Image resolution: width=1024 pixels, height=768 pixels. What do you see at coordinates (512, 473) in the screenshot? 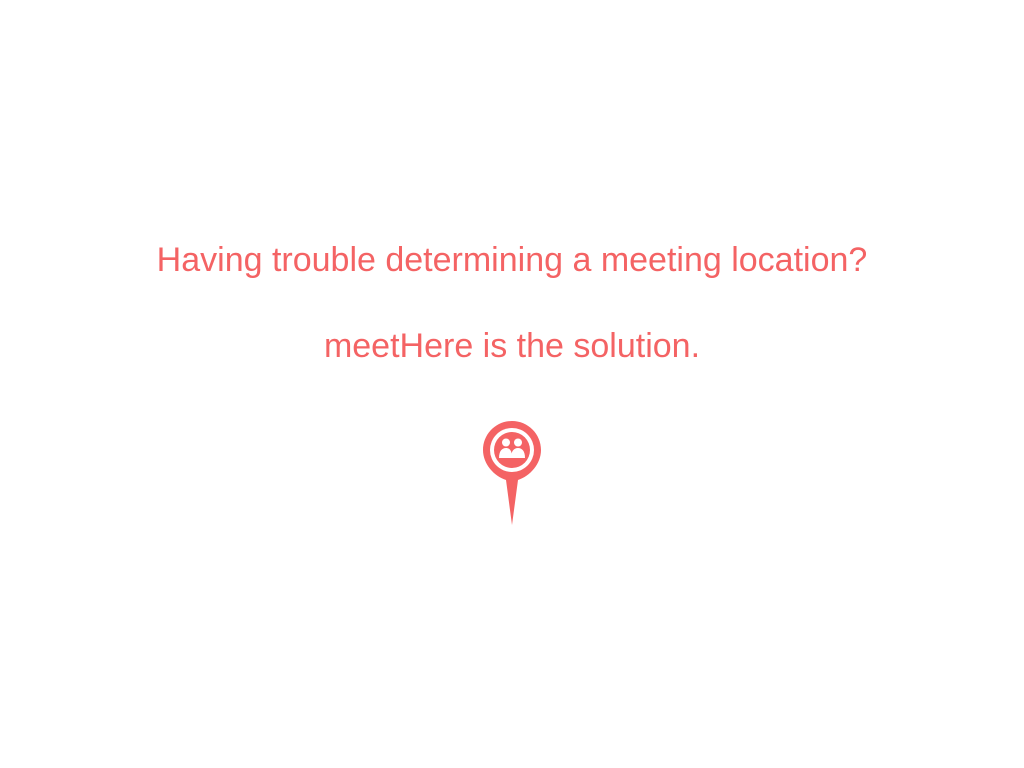
I see `map-pin-people-icon` at bounding box center [512, 473].